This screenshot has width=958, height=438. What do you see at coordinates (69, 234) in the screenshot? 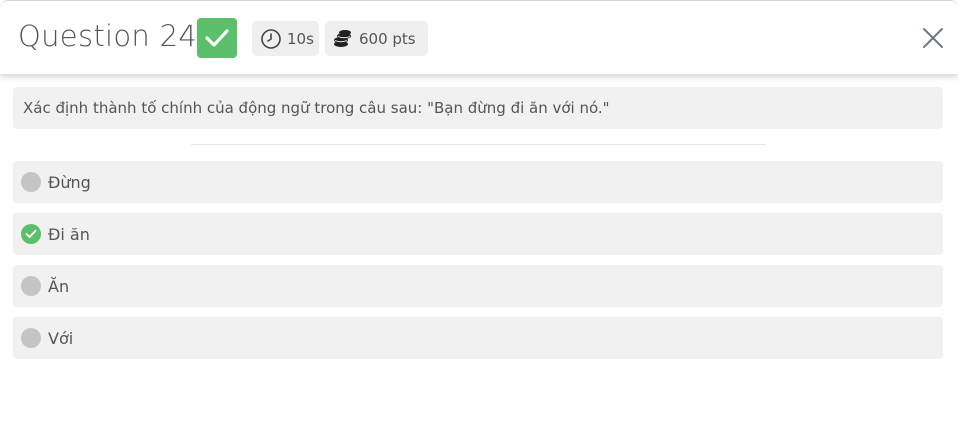
I see `answer-option-label: Đi ăn` at bounding box center [69, 234].